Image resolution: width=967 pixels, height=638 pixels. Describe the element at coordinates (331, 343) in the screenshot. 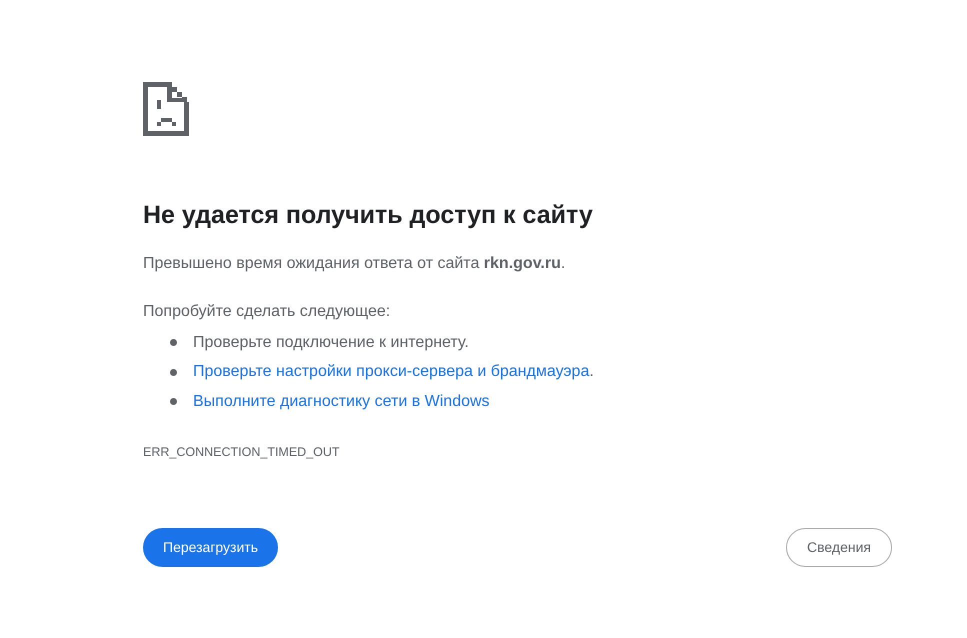

I see `suggestion-text: Проверьте подключение к интернету.` at that location.